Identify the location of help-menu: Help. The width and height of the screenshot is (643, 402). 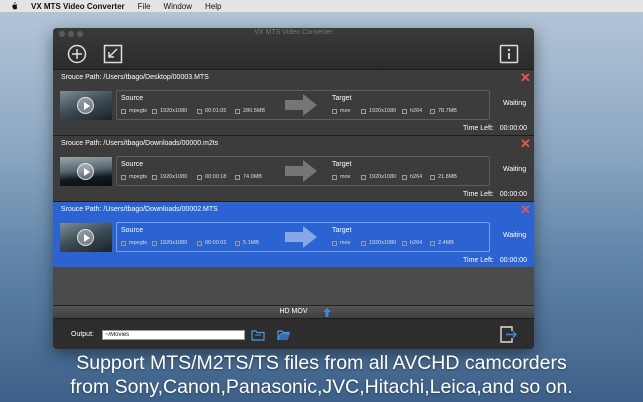
(213, 6).